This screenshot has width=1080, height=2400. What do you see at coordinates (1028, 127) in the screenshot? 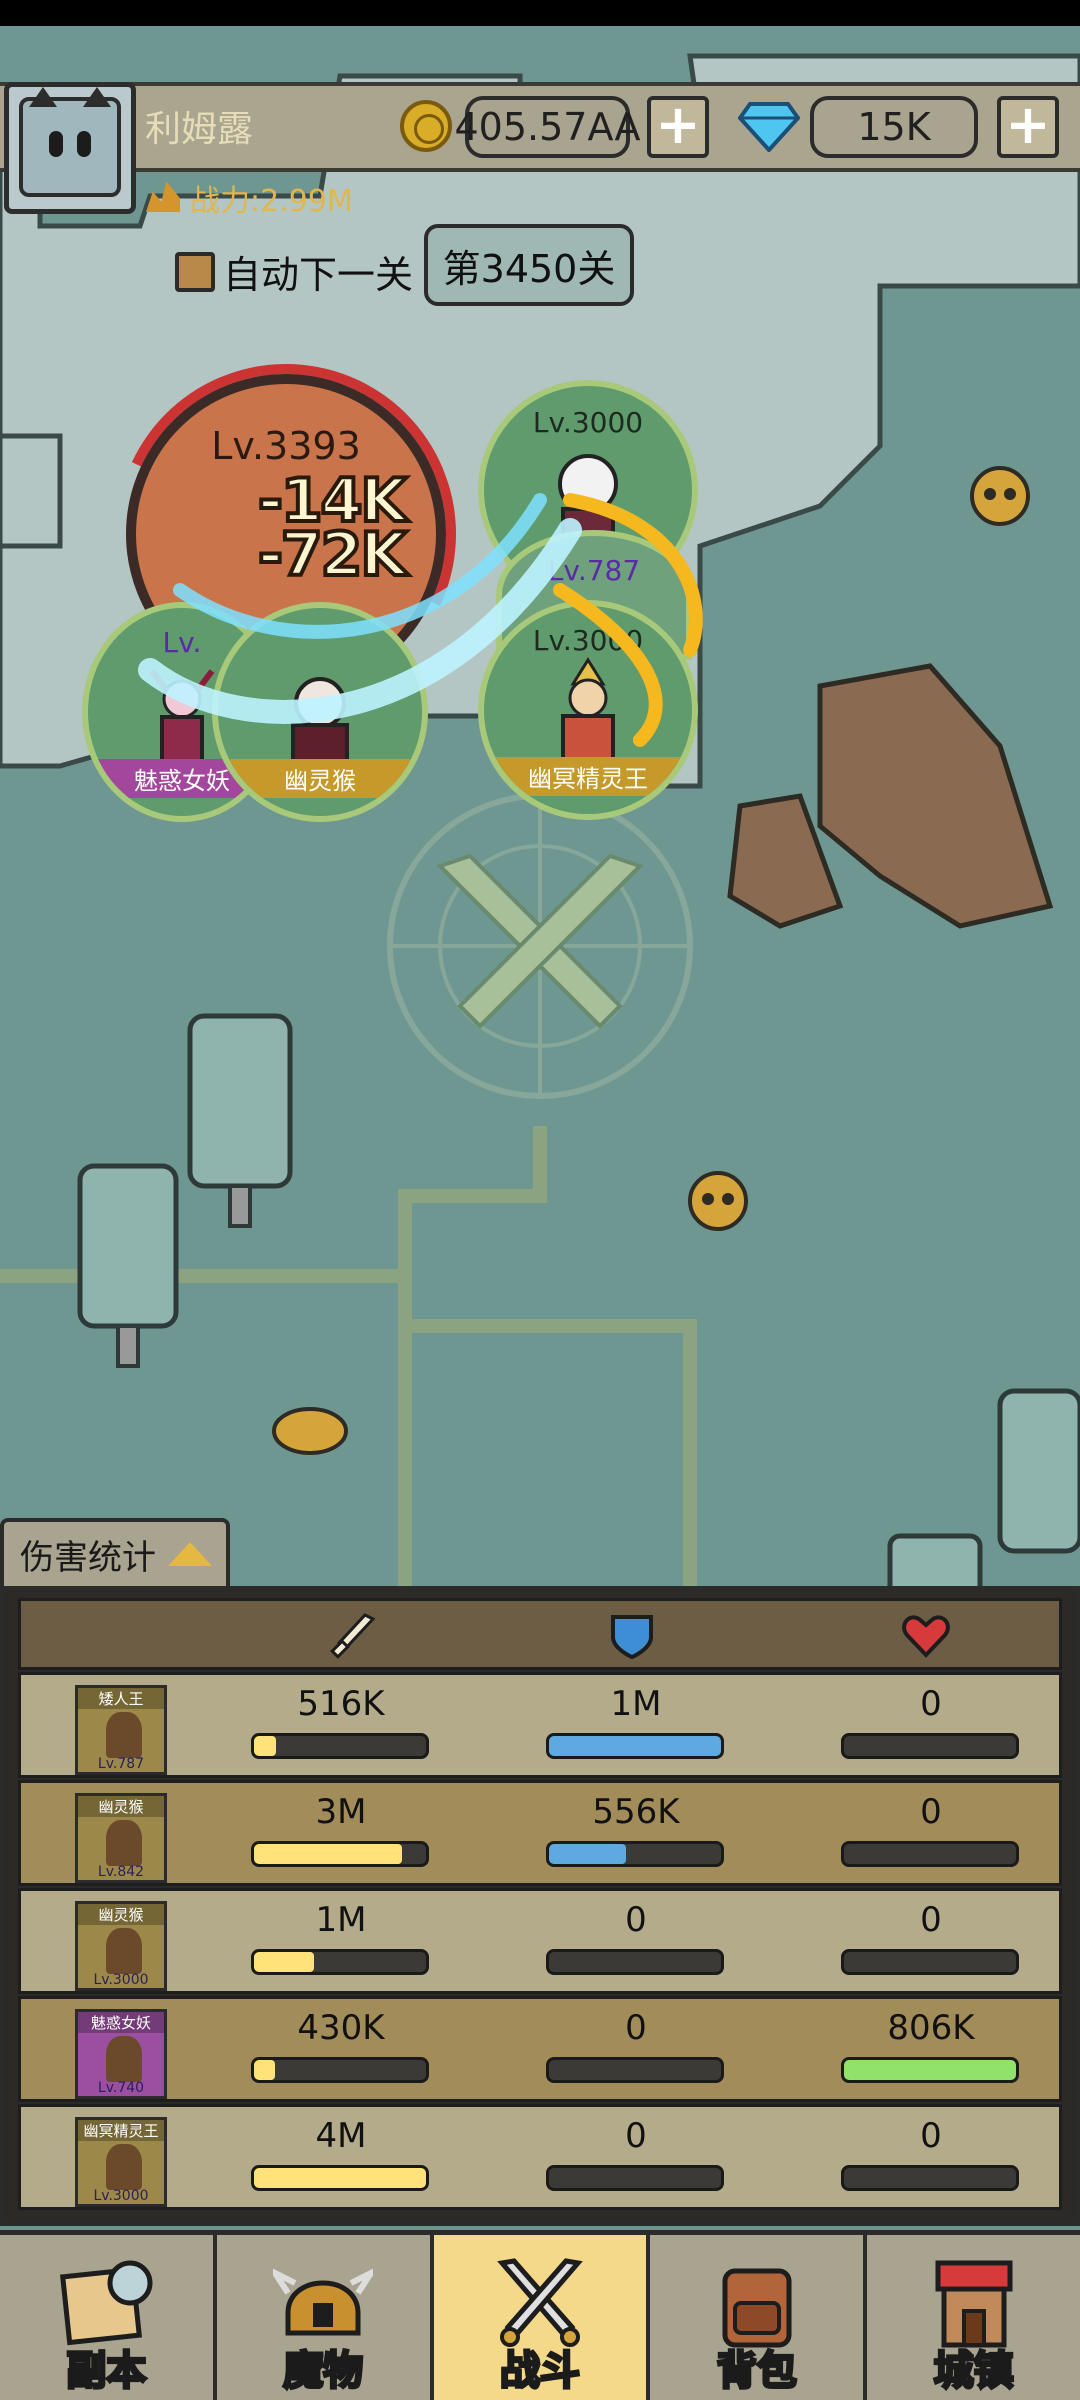
I see `add-gem-button: +` at bounding box center [1028, 127].